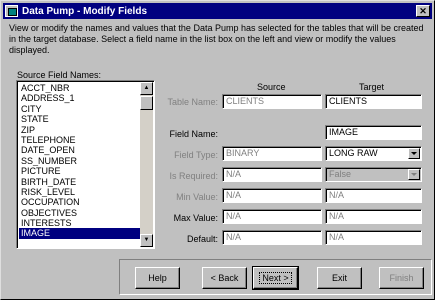 This screenshot has height=300, width=435. I want to click on source-max-value-field: N/A, so click(272, 216).